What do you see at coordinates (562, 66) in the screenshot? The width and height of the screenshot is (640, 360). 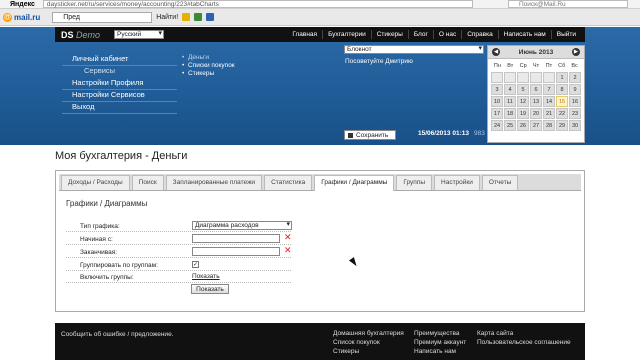 I see `weekday-label: Сб` at bounding box center [562, 66].